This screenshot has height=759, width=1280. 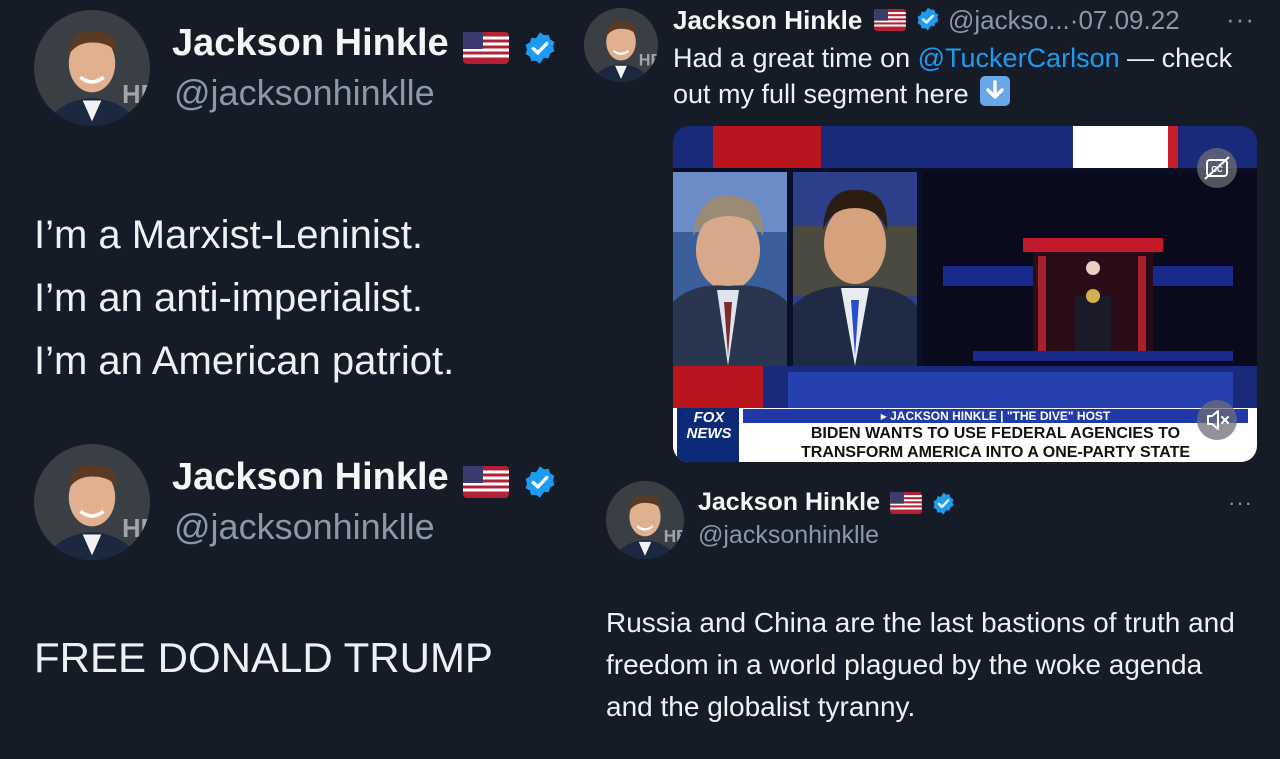 What do you see at coordinates (263, 657) in the screenshot?
I see `tweet-text: FREE DONALD TRUMP` at bounding box center [263, 657].